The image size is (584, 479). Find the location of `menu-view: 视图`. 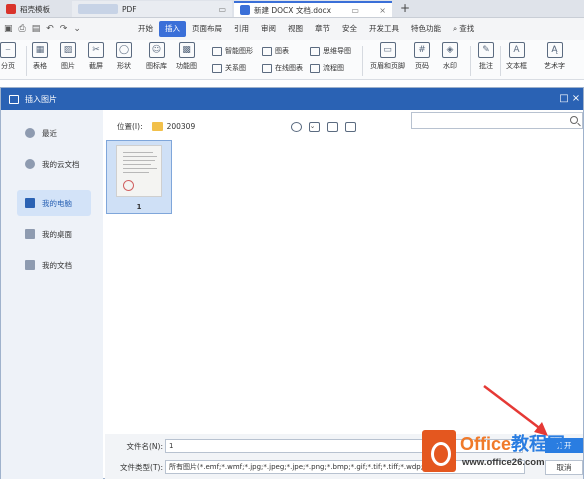

menu-view: 视图 is located at coordinates (295, 29).